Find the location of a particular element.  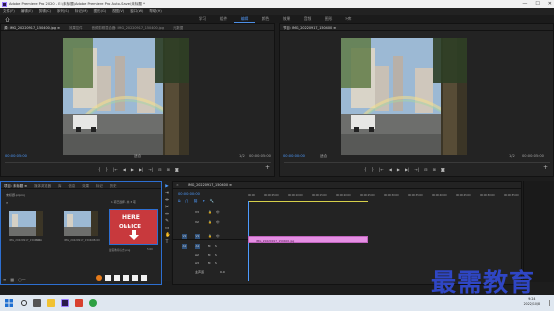

ime-voice-icon is located at coordinates (126, 278).